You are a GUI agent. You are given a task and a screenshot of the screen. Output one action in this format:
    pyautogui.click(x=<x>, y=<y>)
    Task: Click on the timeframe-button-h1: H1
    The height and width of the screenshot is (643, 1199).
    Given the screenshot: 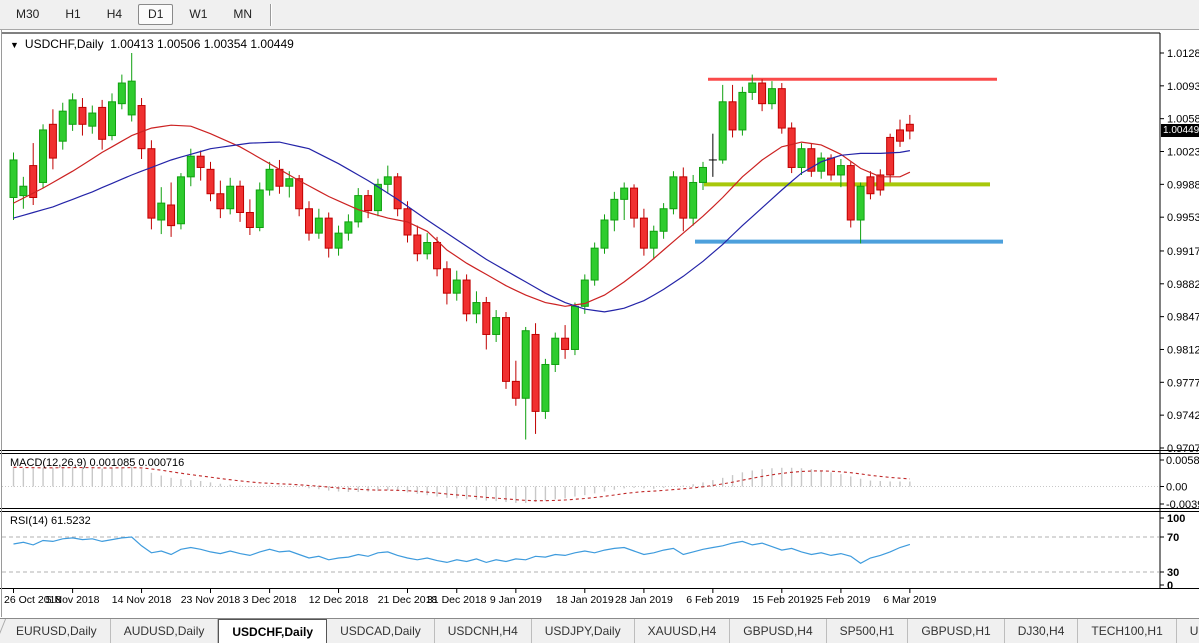 What is the action you would take?
    pyautogui.click(x=72, y=14)
    